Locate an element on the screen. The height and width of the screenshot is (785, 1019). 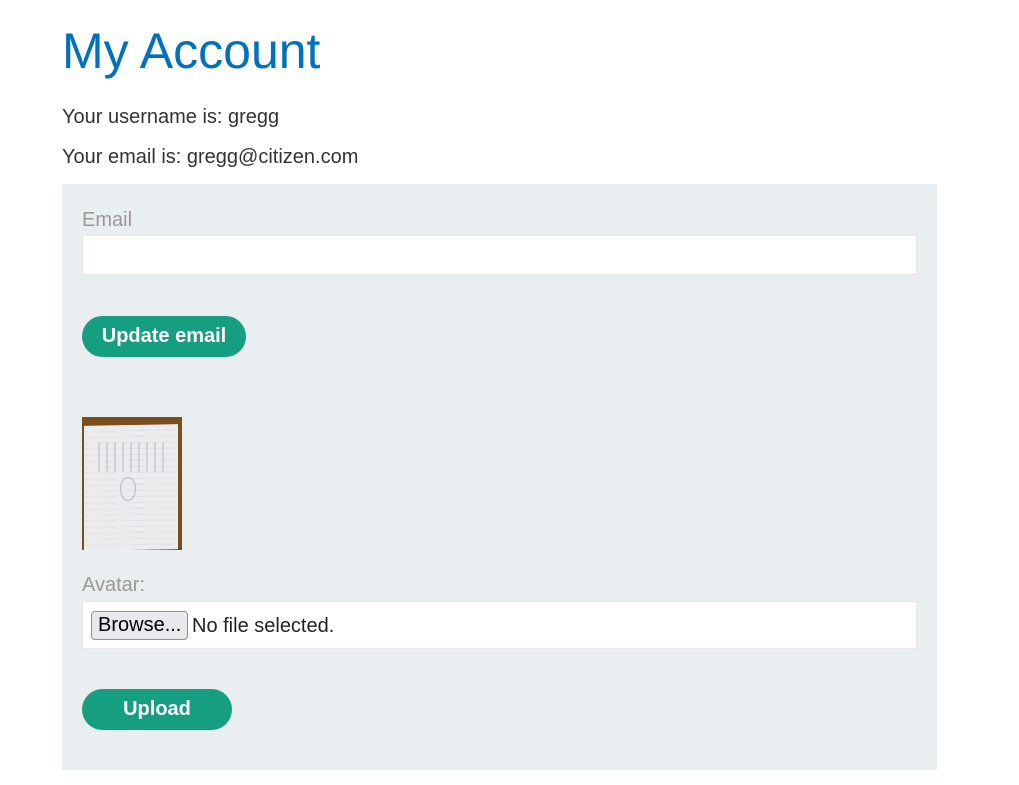
file-status-text: No file selected. is located at coordinates (263, 626).